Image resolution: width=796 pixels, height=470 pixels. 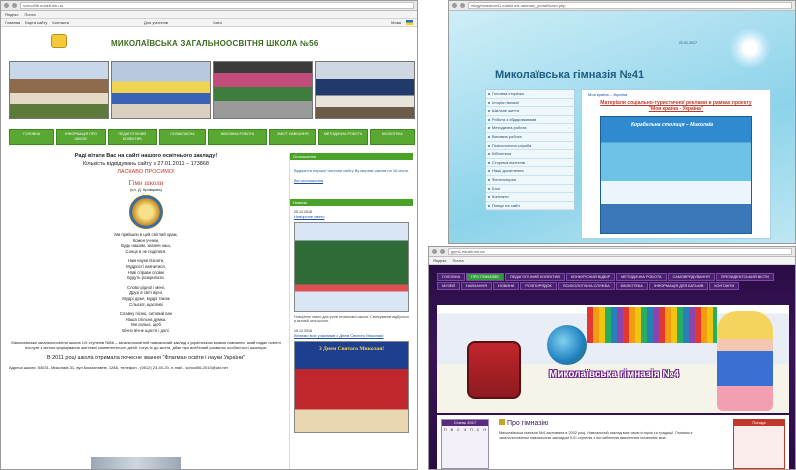 What do you see at coordinates (530, 146) in the screenshot?
I see `menu-item: Психологічна служба` at bounding box center [530, 146].